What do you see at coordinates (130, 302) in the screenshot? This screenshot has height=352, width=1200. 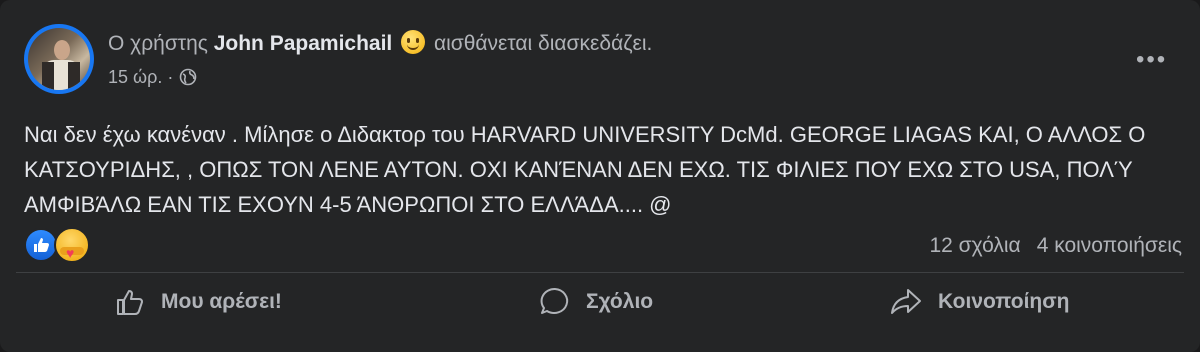 I see `thumbs-up-icon` at bounding box center [130, 302].